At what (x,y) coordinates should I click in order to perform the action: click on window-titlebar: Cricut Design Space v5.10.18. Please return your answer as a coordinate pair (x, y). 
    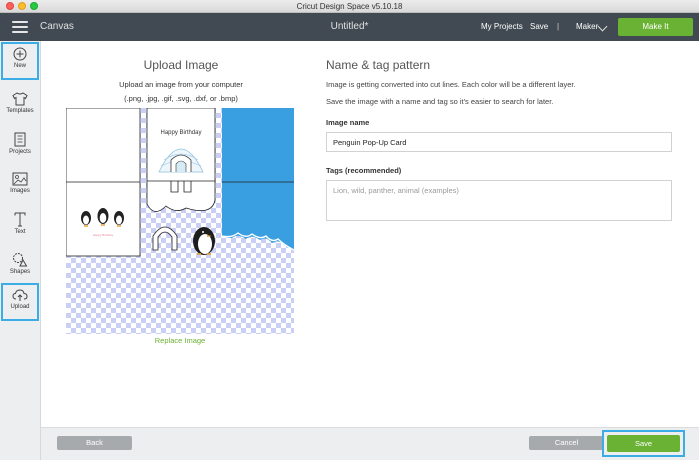
    Looking at the image, I should click on (349, 6).